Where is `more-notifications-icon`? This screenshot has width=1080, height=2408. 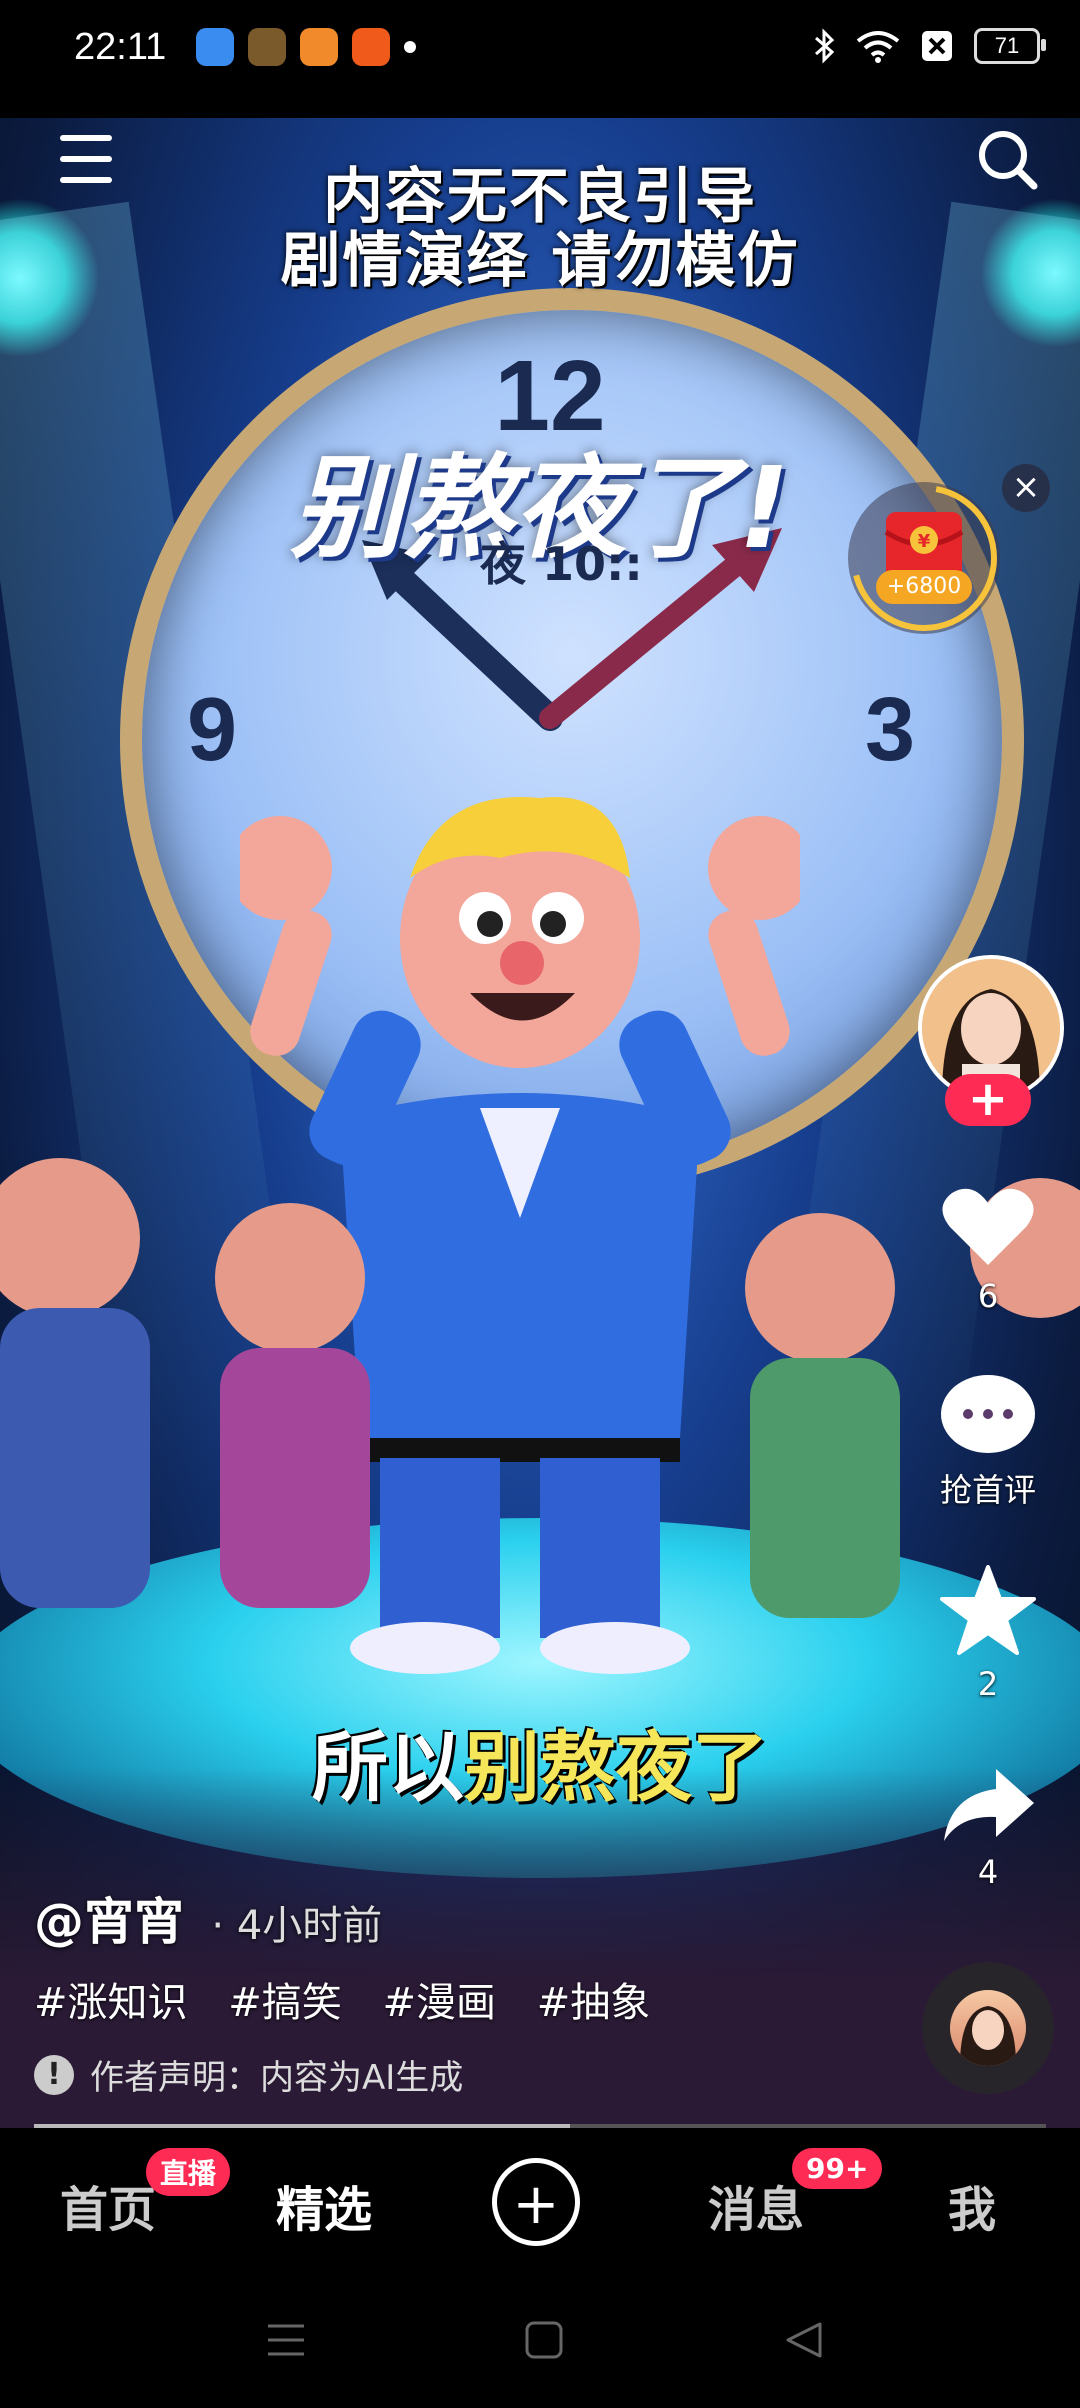 more-notifications-icon is located at coordinates (410, 47).